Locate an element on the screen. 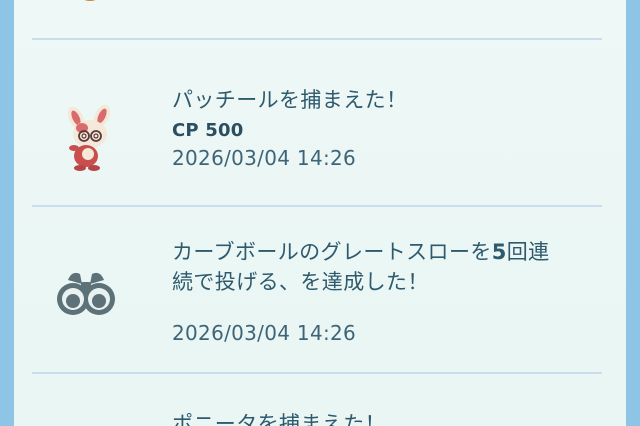 This screenshot has width=640, height=426. entry-title: カーブボールのグレートスローを5回連 is located at coordinates (392, 252).